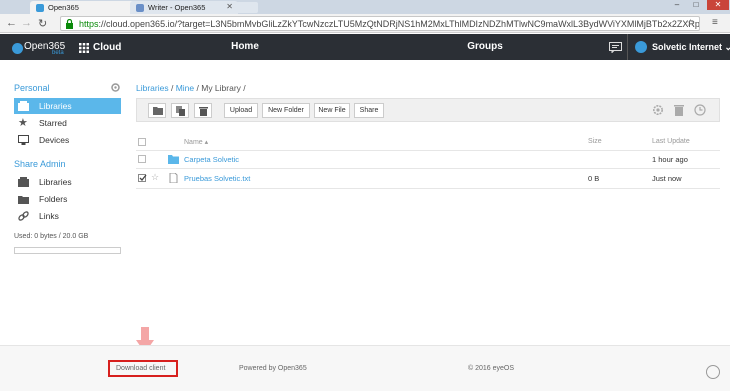 This screenshot has width=730, height=391. What do you see at coordinates (115, 87) in the screenshot?
I see `gear-icon` at bounding box center [115, 87].